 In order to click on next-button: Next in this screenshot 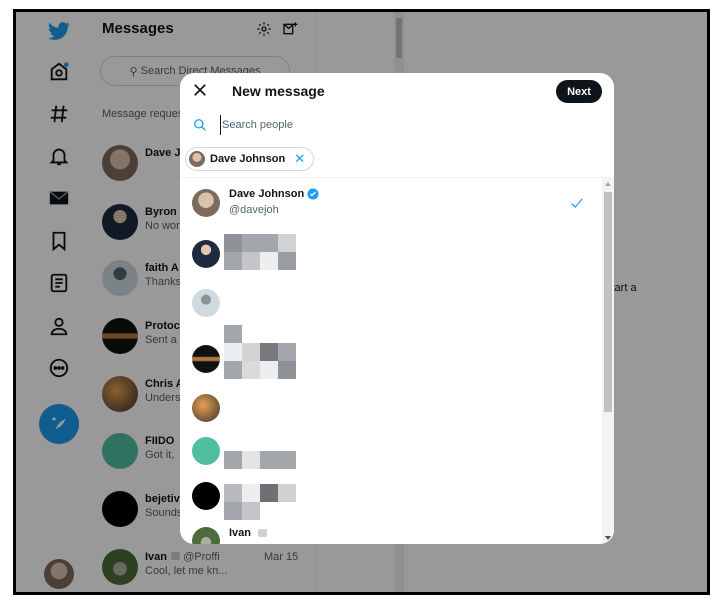, I will do `click(579, 91)`.